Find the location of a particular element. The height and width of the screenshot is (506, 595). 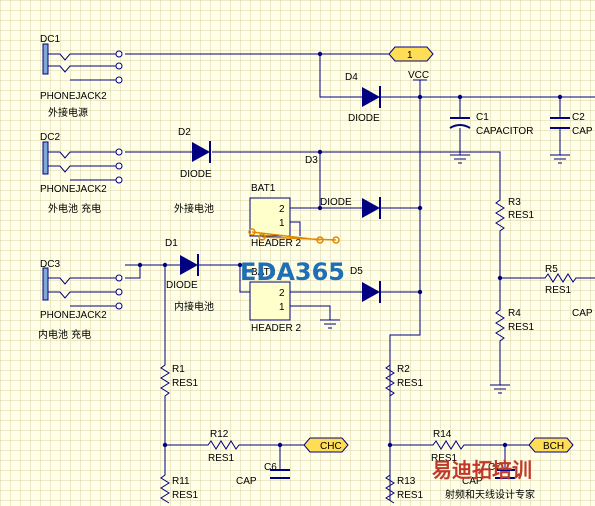

port-chc: CHC is located at coordinates (326, 445).